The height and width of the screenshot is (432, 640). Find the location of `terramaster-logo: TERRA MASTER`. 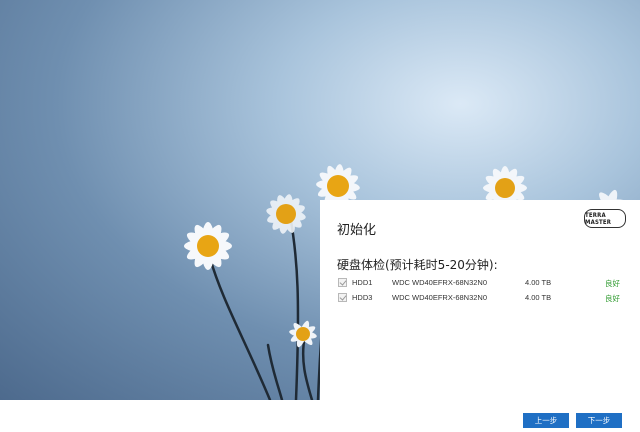

terramaster-logo: TERRA MASTER is located at coordinates (605, 218).